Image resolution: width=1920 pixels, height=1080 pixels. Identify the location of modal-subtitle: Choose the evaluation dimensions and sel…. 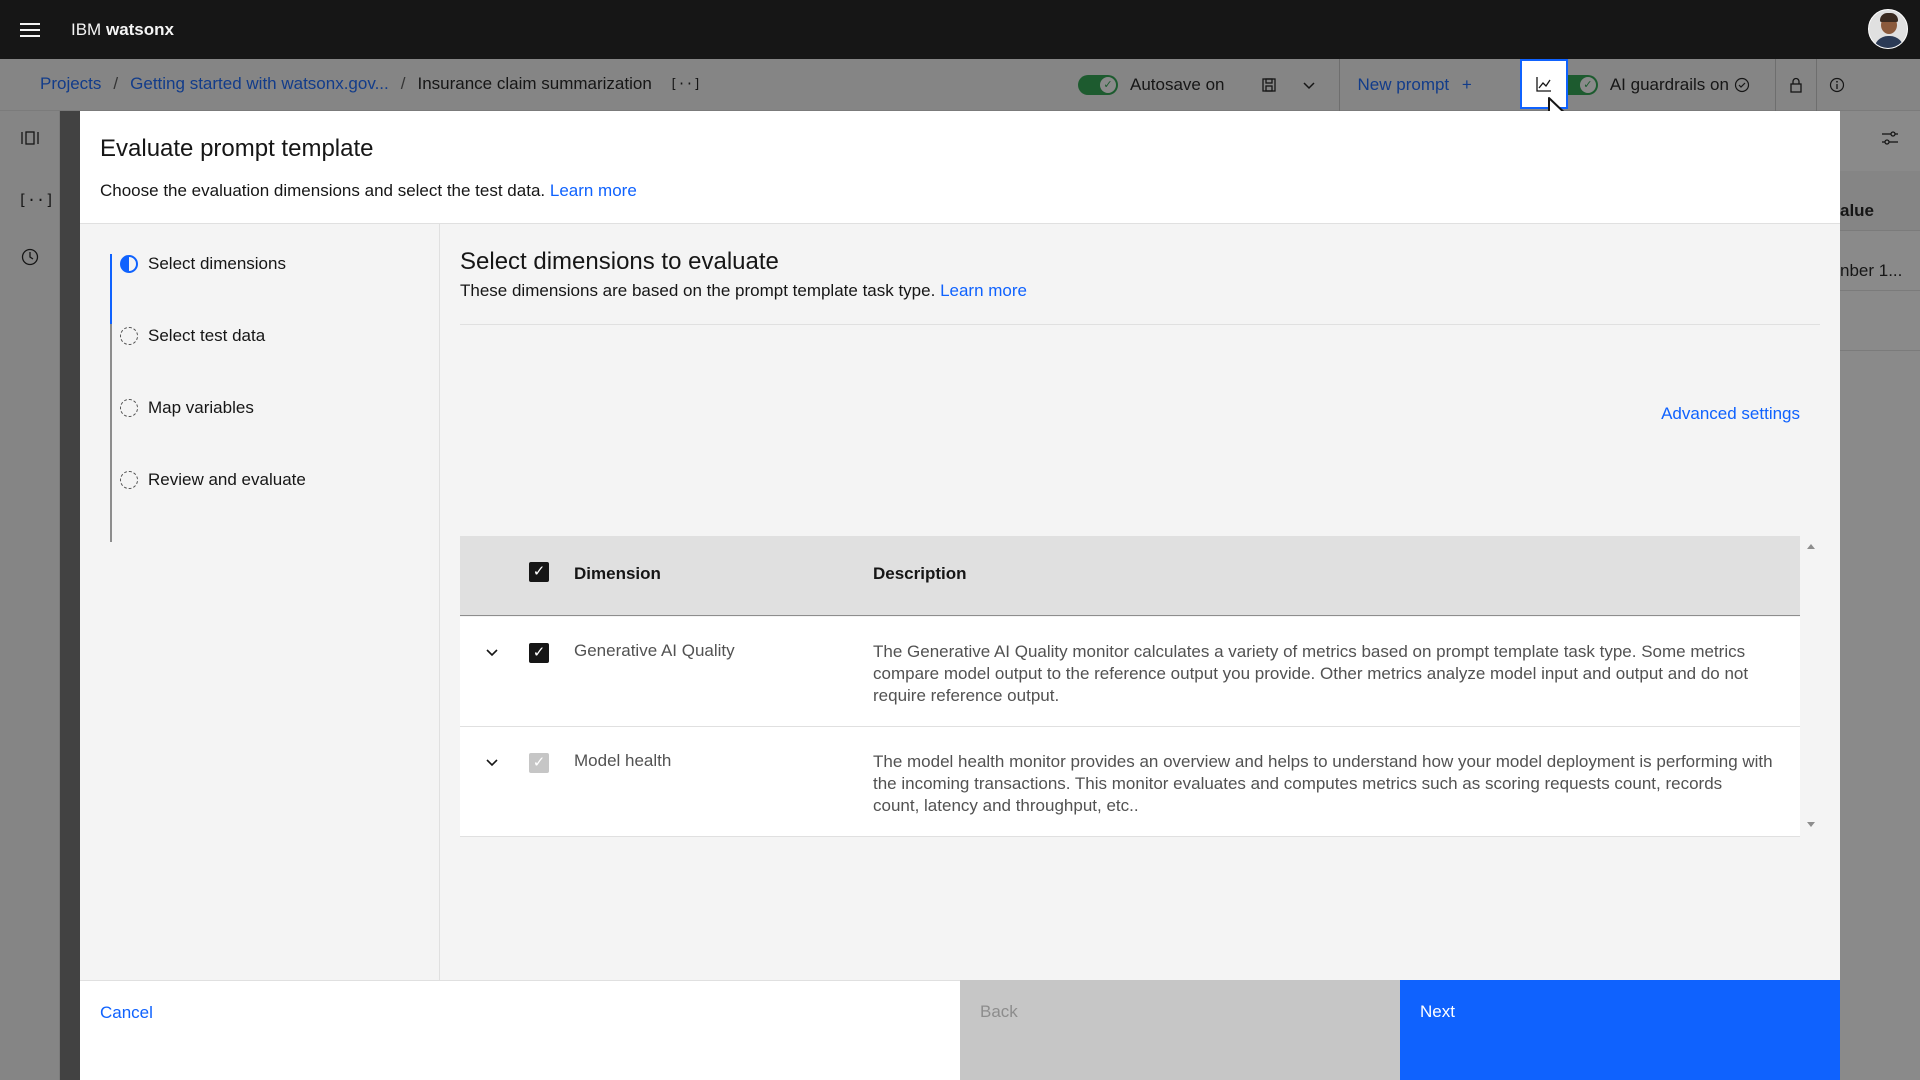
(368, 191).